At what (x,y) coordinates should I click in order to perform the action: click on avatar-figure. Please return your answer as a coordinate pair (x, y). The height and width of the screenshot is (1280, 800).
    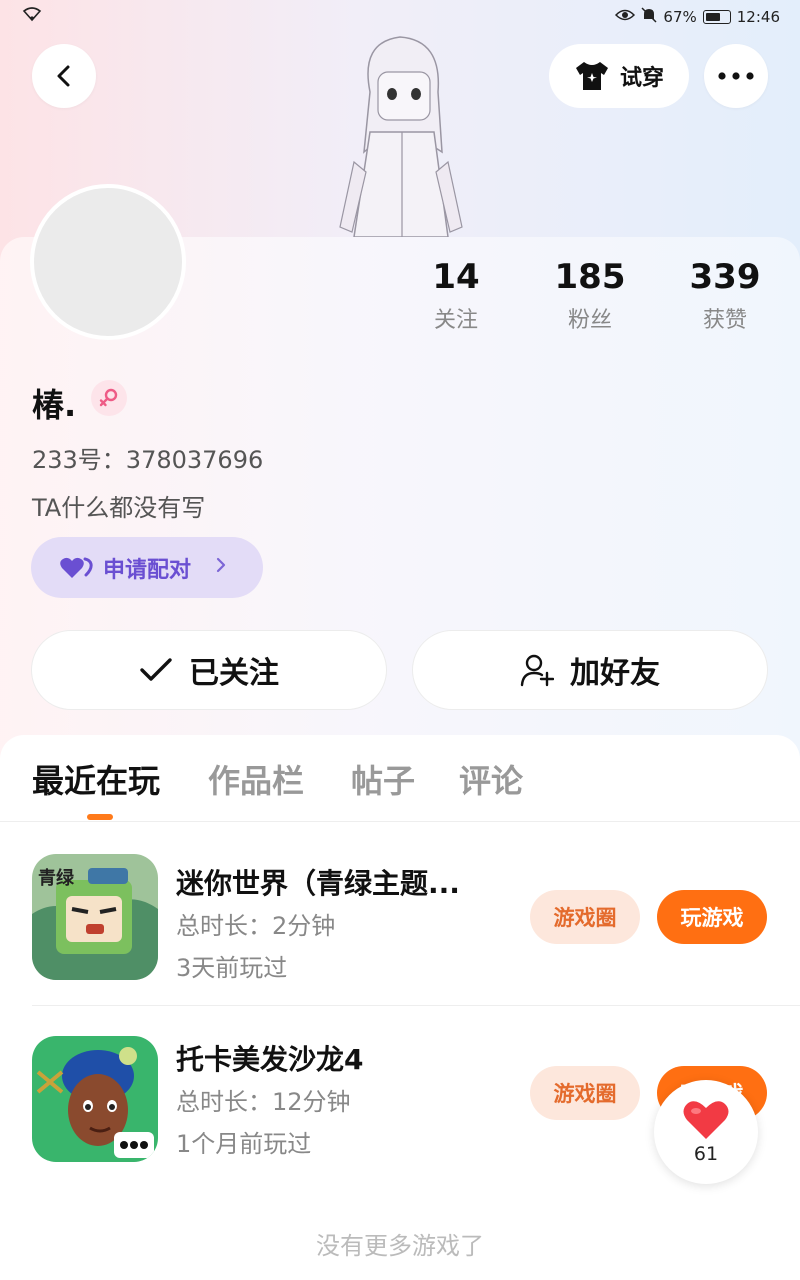
    Looking at the image, I should click on (401, 135).